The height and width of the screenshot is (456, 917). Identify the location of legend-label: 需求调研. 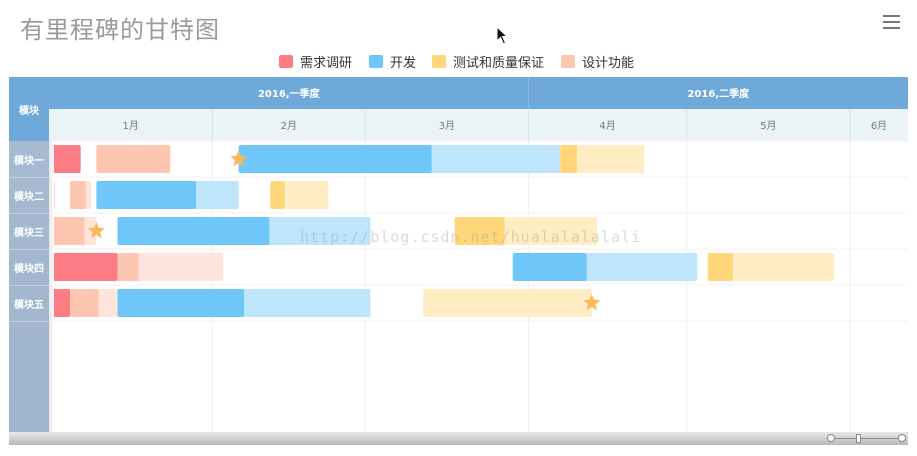
(326, 63).